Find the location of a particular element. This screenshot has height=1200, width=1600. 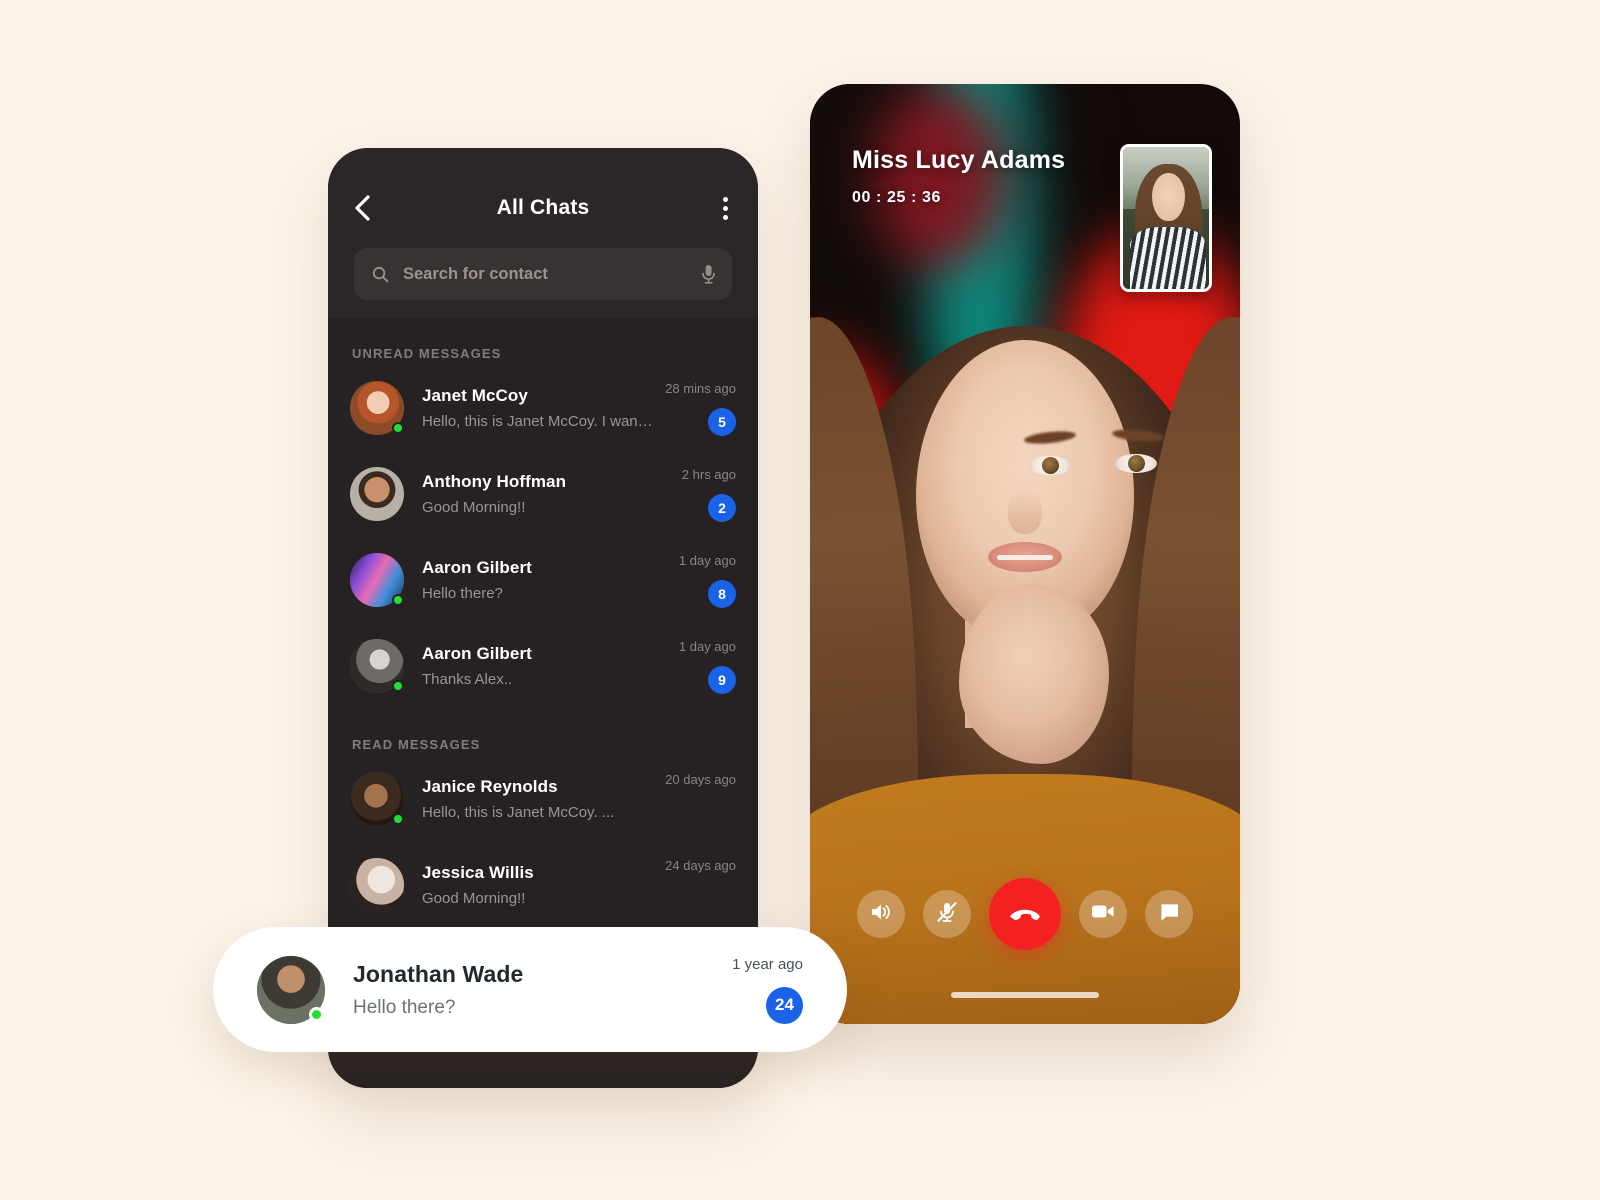

call-info: Miss Lucy Adams 00 : 25 : 36 is located at coordinates (958, 176).